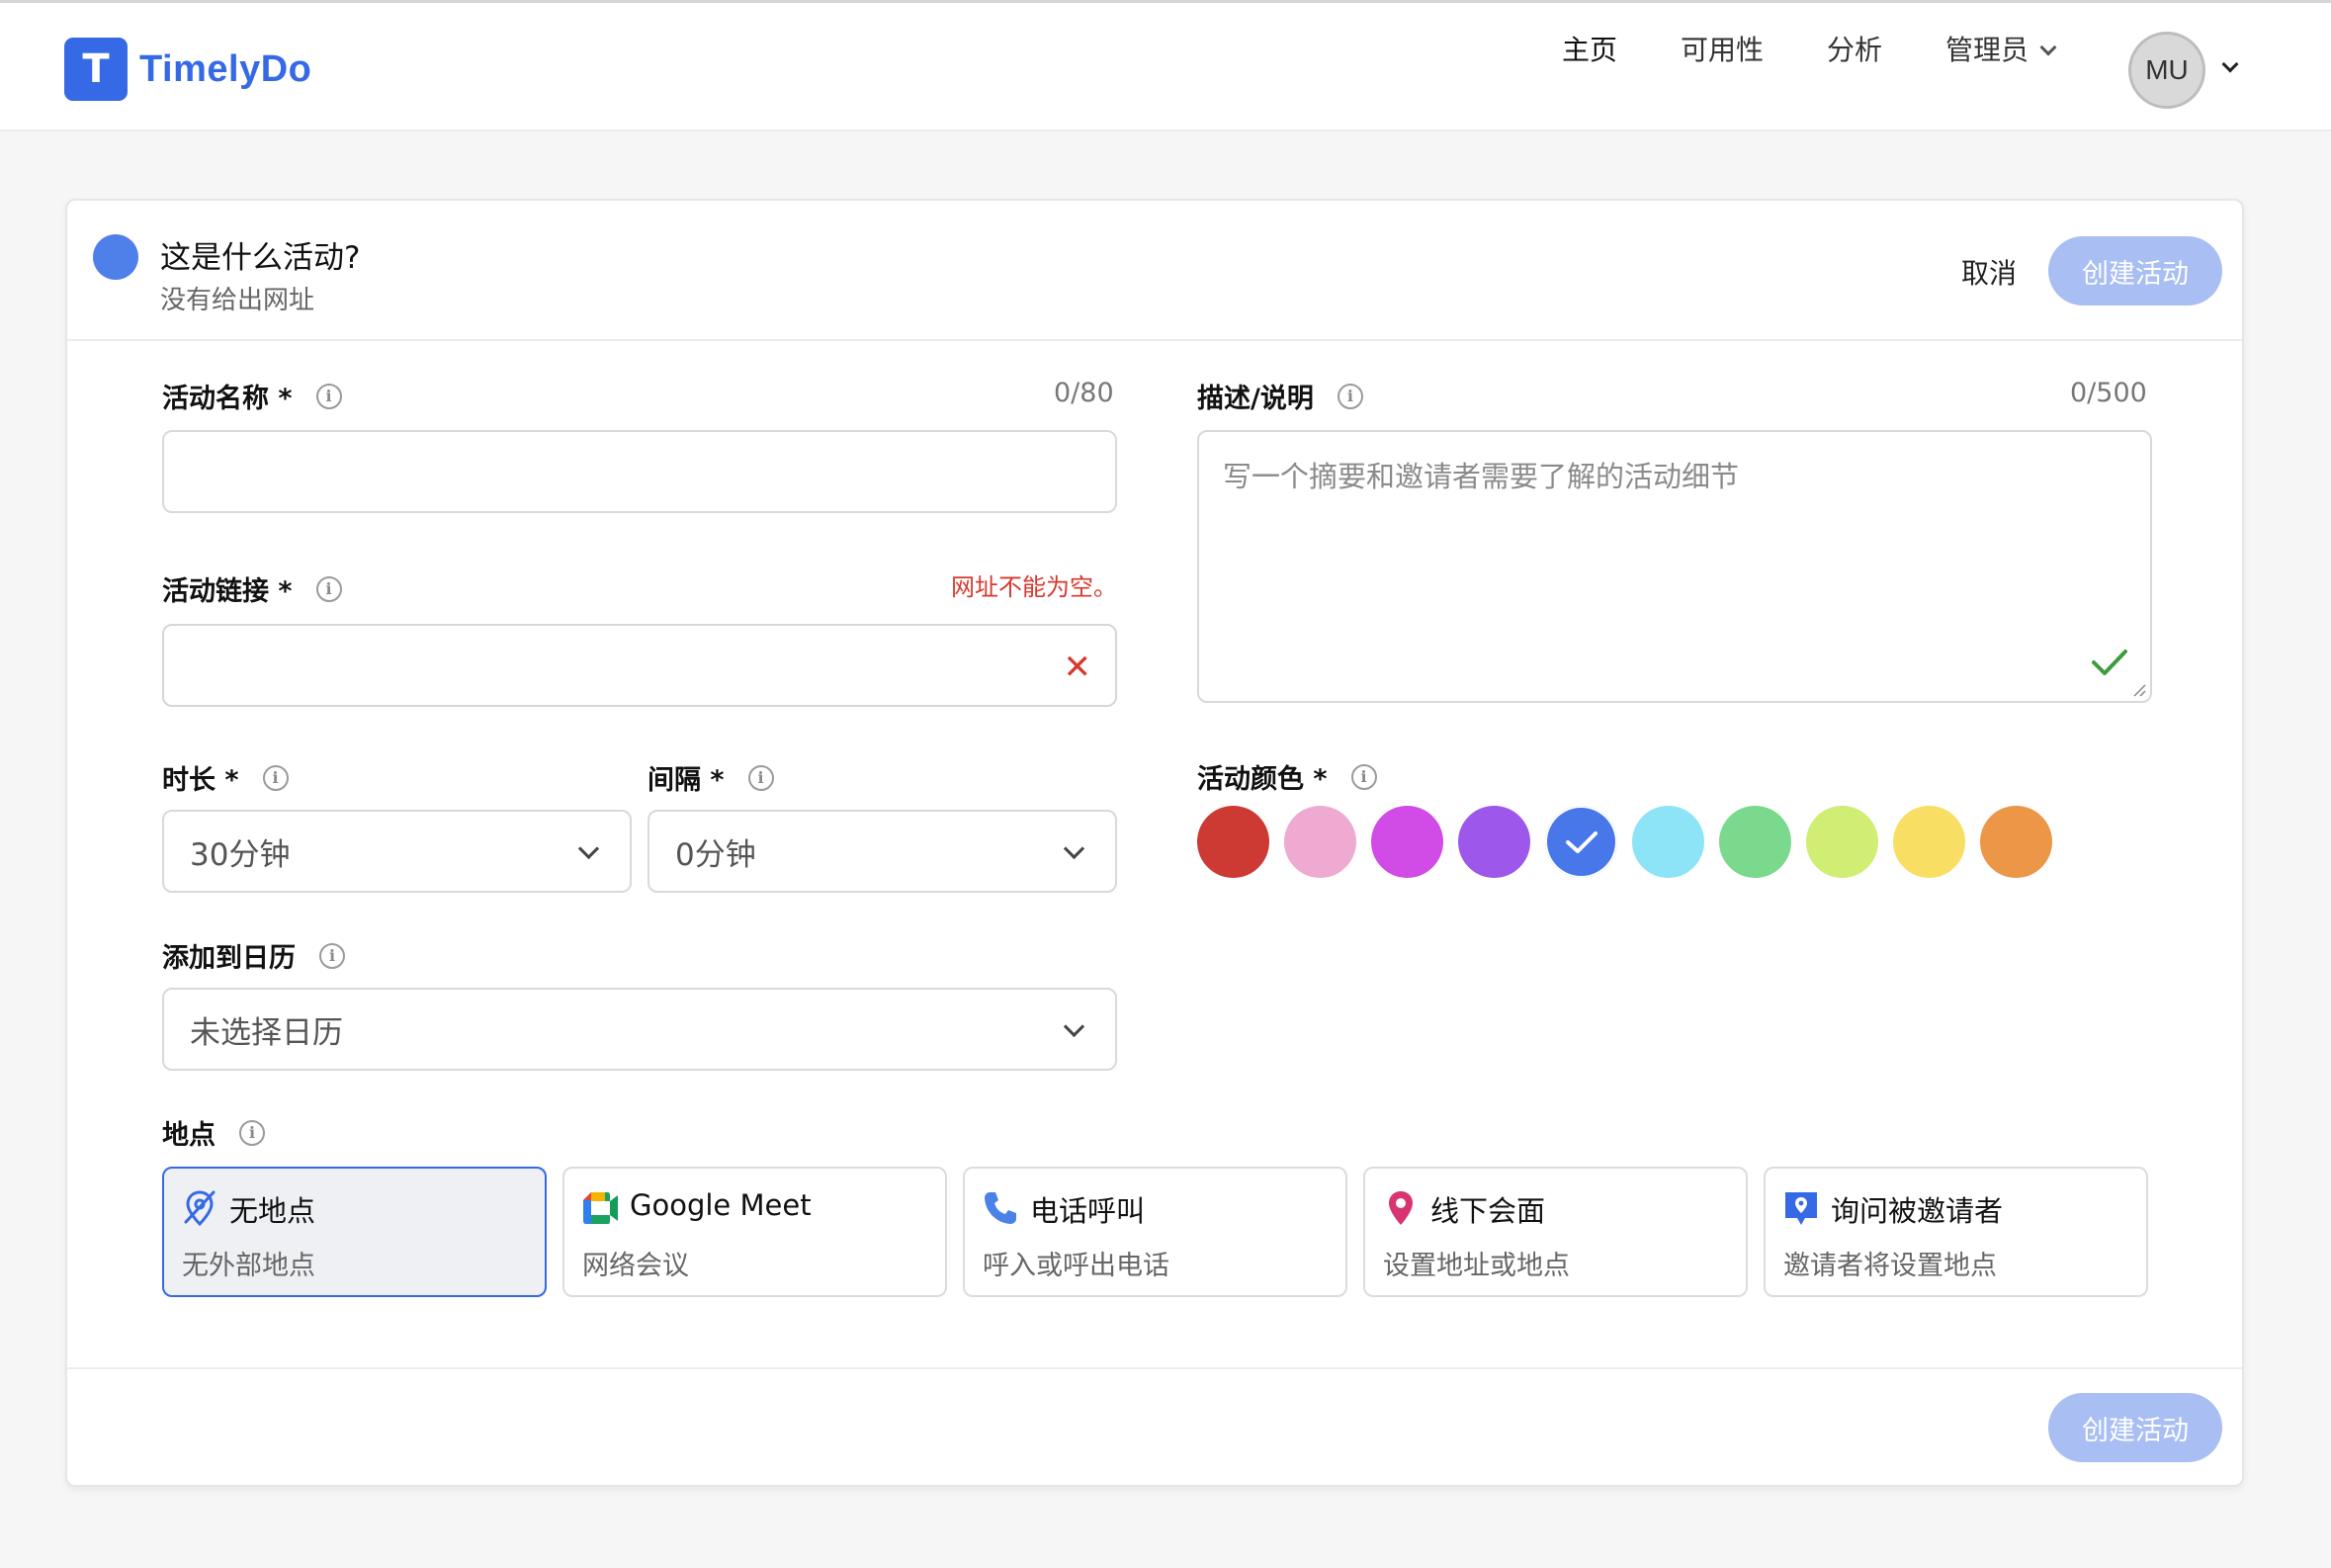  I want to click on card-header: 这是什么活动? 没有给出网址 取消 创建活动, so click(1154, 271).